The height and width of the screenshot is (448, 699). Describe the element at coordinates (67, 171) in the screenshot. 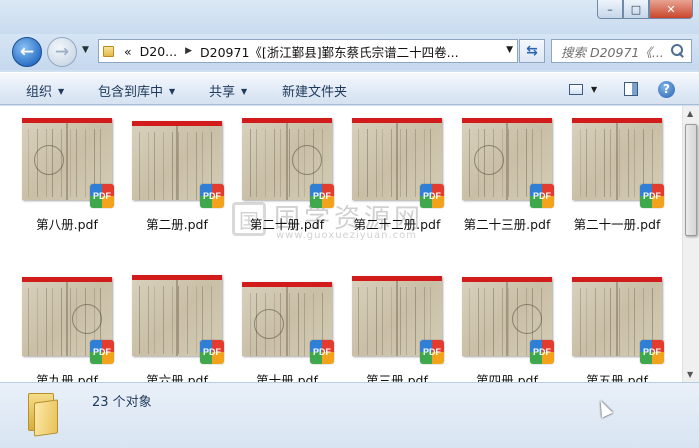

I see `file-item: PDF PDF 第八册.pdf` at that location.